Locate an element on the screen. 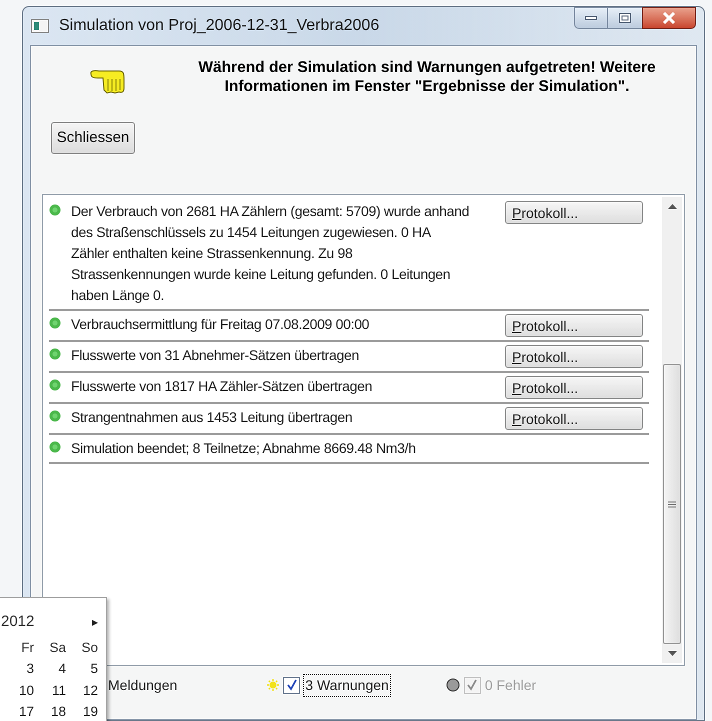  scroll-up-icon is located at coordinates (672, 206).